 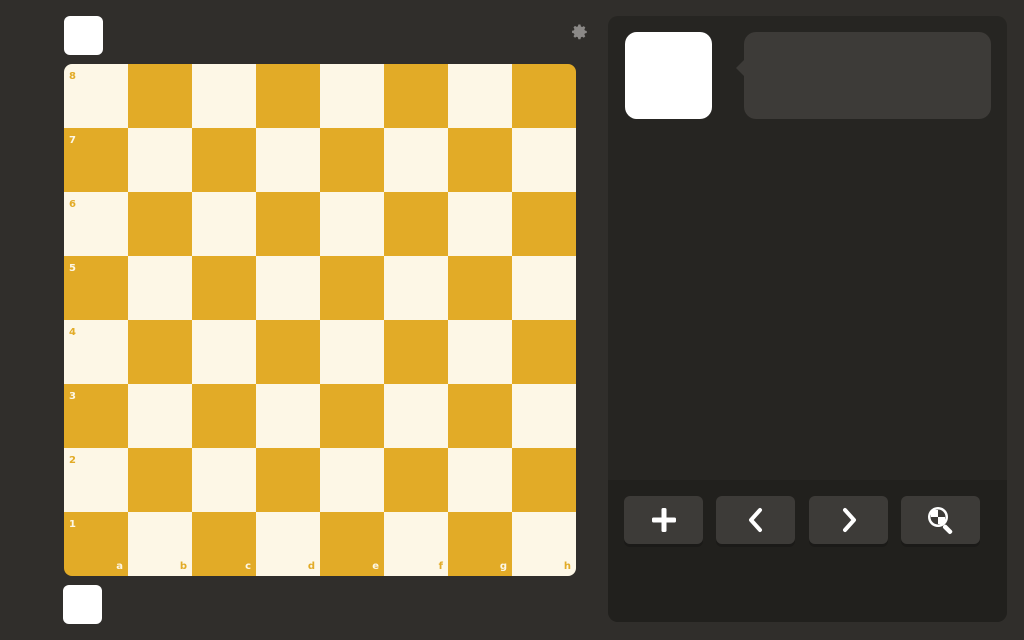 I want to click on board-square-h1: h, so click(x=544, y=544).